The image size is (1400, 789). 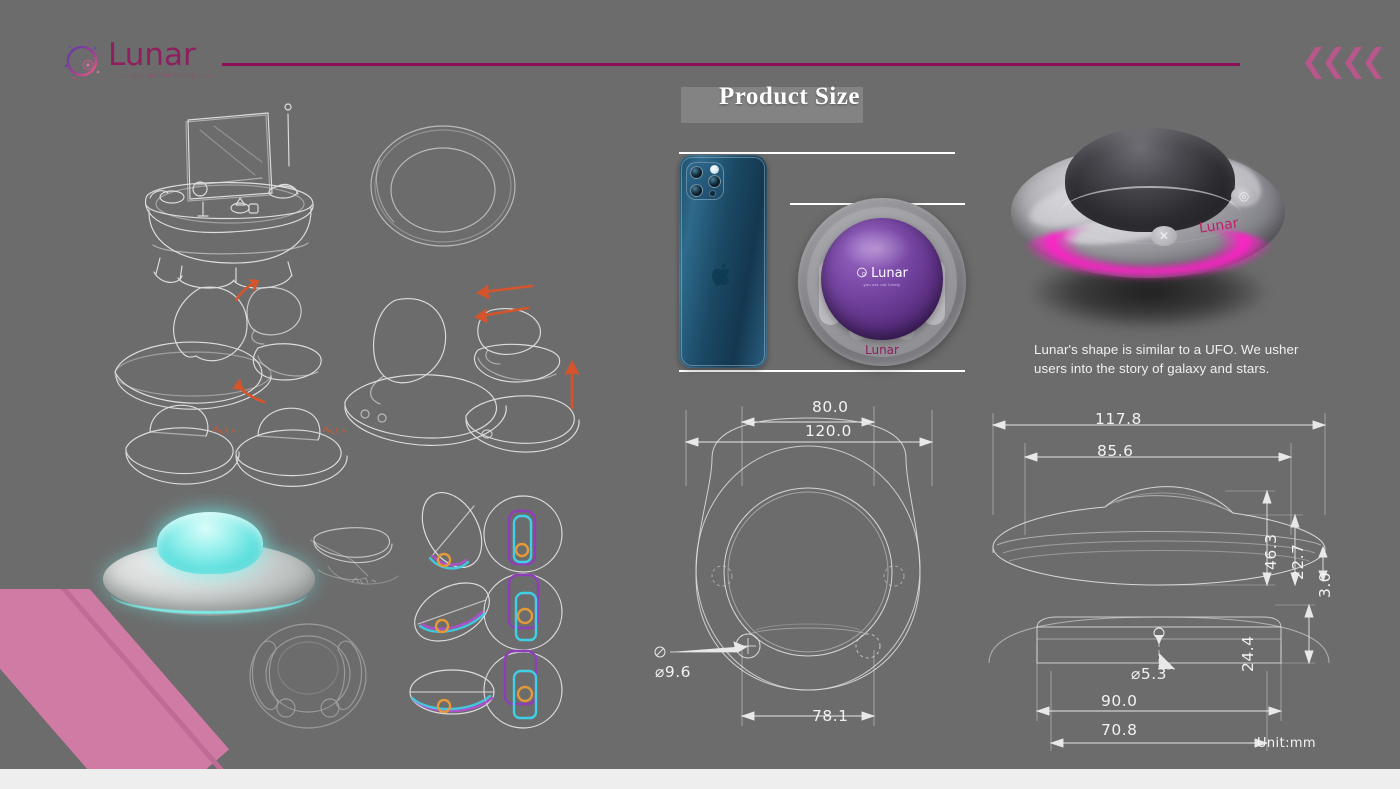 I want to click on logo-wordmark: Lunar, so click(x=152, y=55).